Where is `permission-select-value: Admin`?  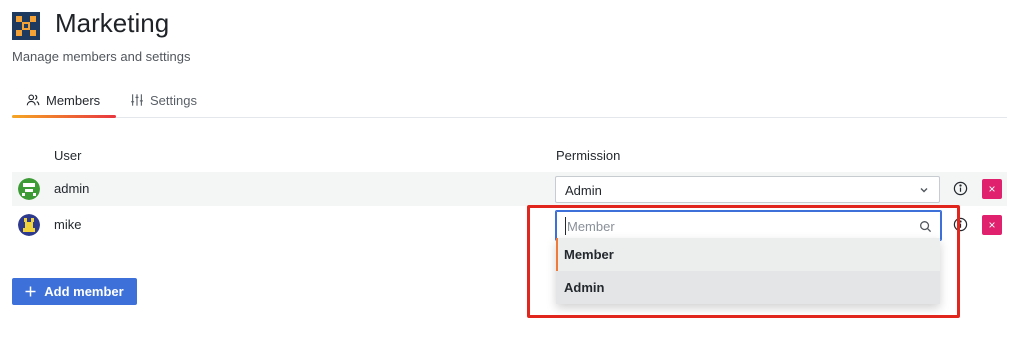
permission-select-value: Admin is located at coordinates (583, 190).